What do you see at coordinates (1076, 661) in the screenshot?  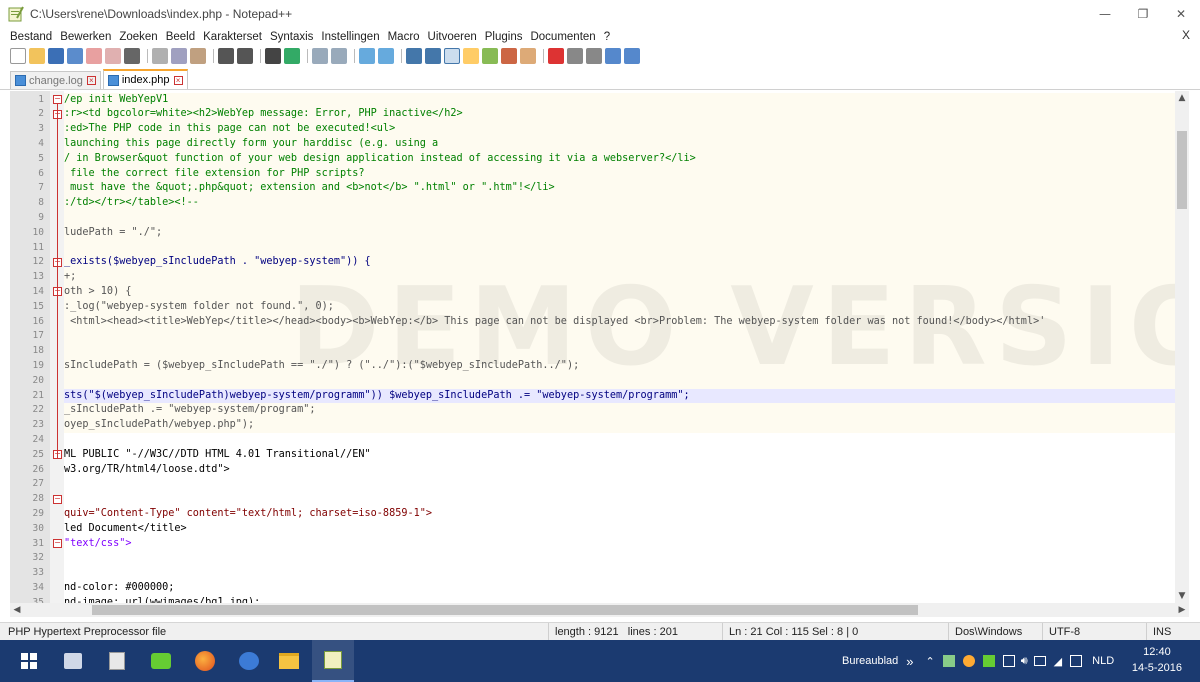 I see `keyboard-icon` at bounding box center [1076, 661].